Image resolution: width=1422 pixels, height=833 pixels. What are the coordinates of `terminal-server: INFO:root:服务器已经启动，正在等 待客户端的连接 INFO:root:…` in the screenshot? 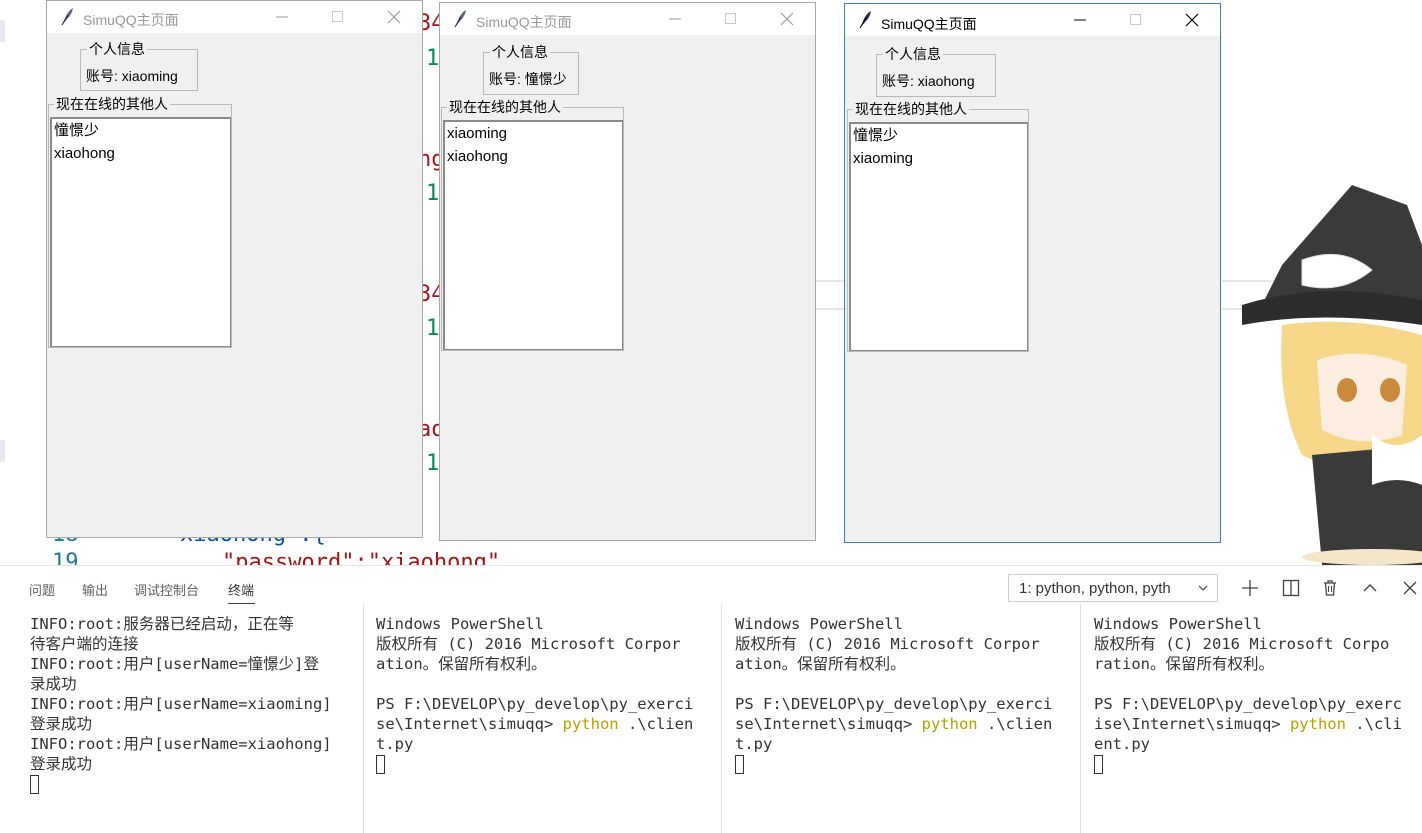 It's located at (195, 723).